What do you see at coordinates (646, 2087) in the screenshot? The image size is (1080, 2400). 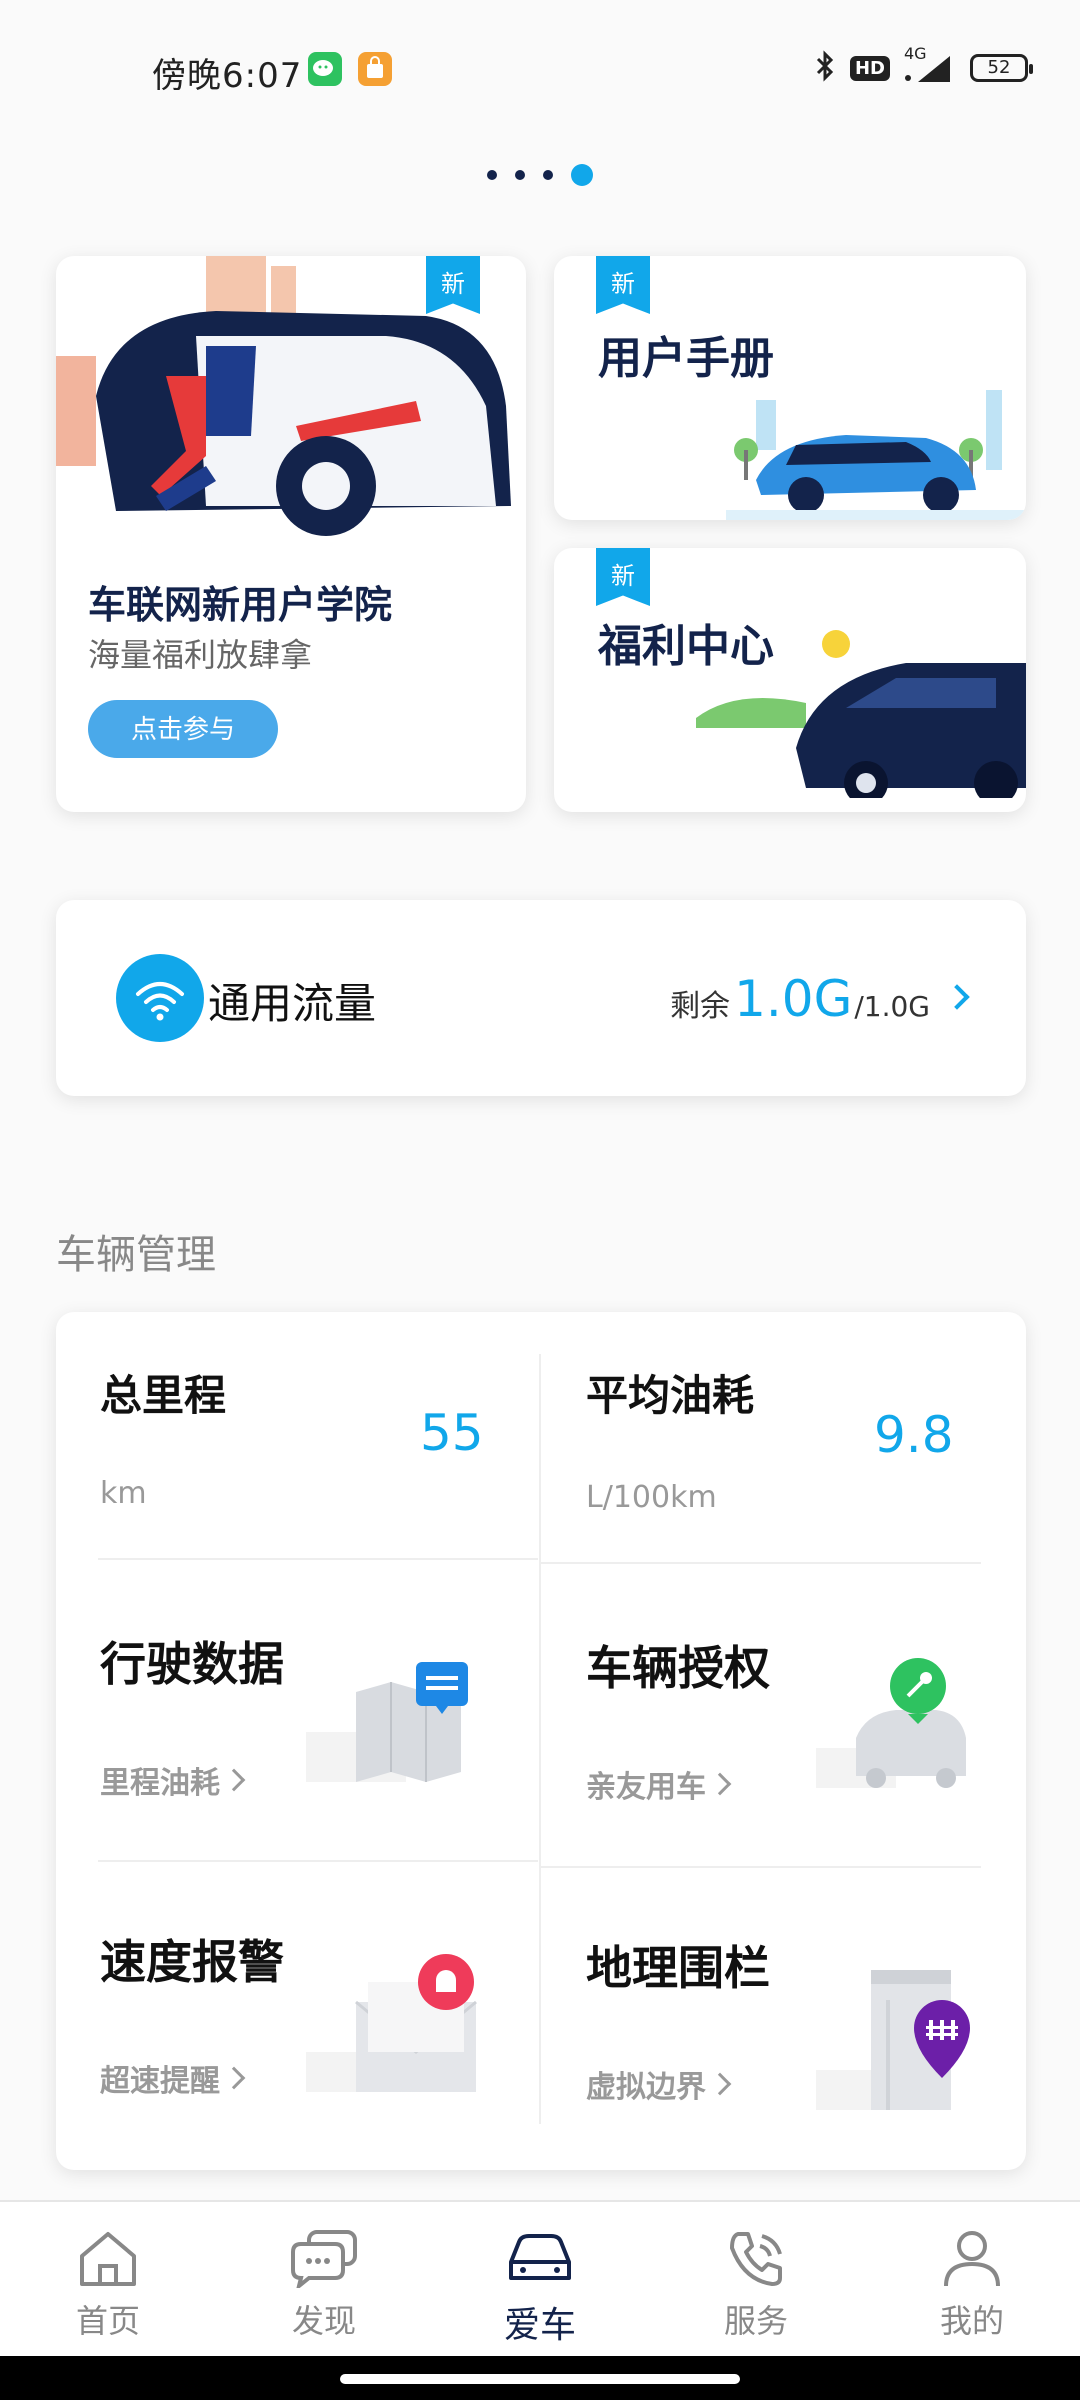 I see `geofence-link-label: 虚拟边界` at bounding box center [646, 2087].